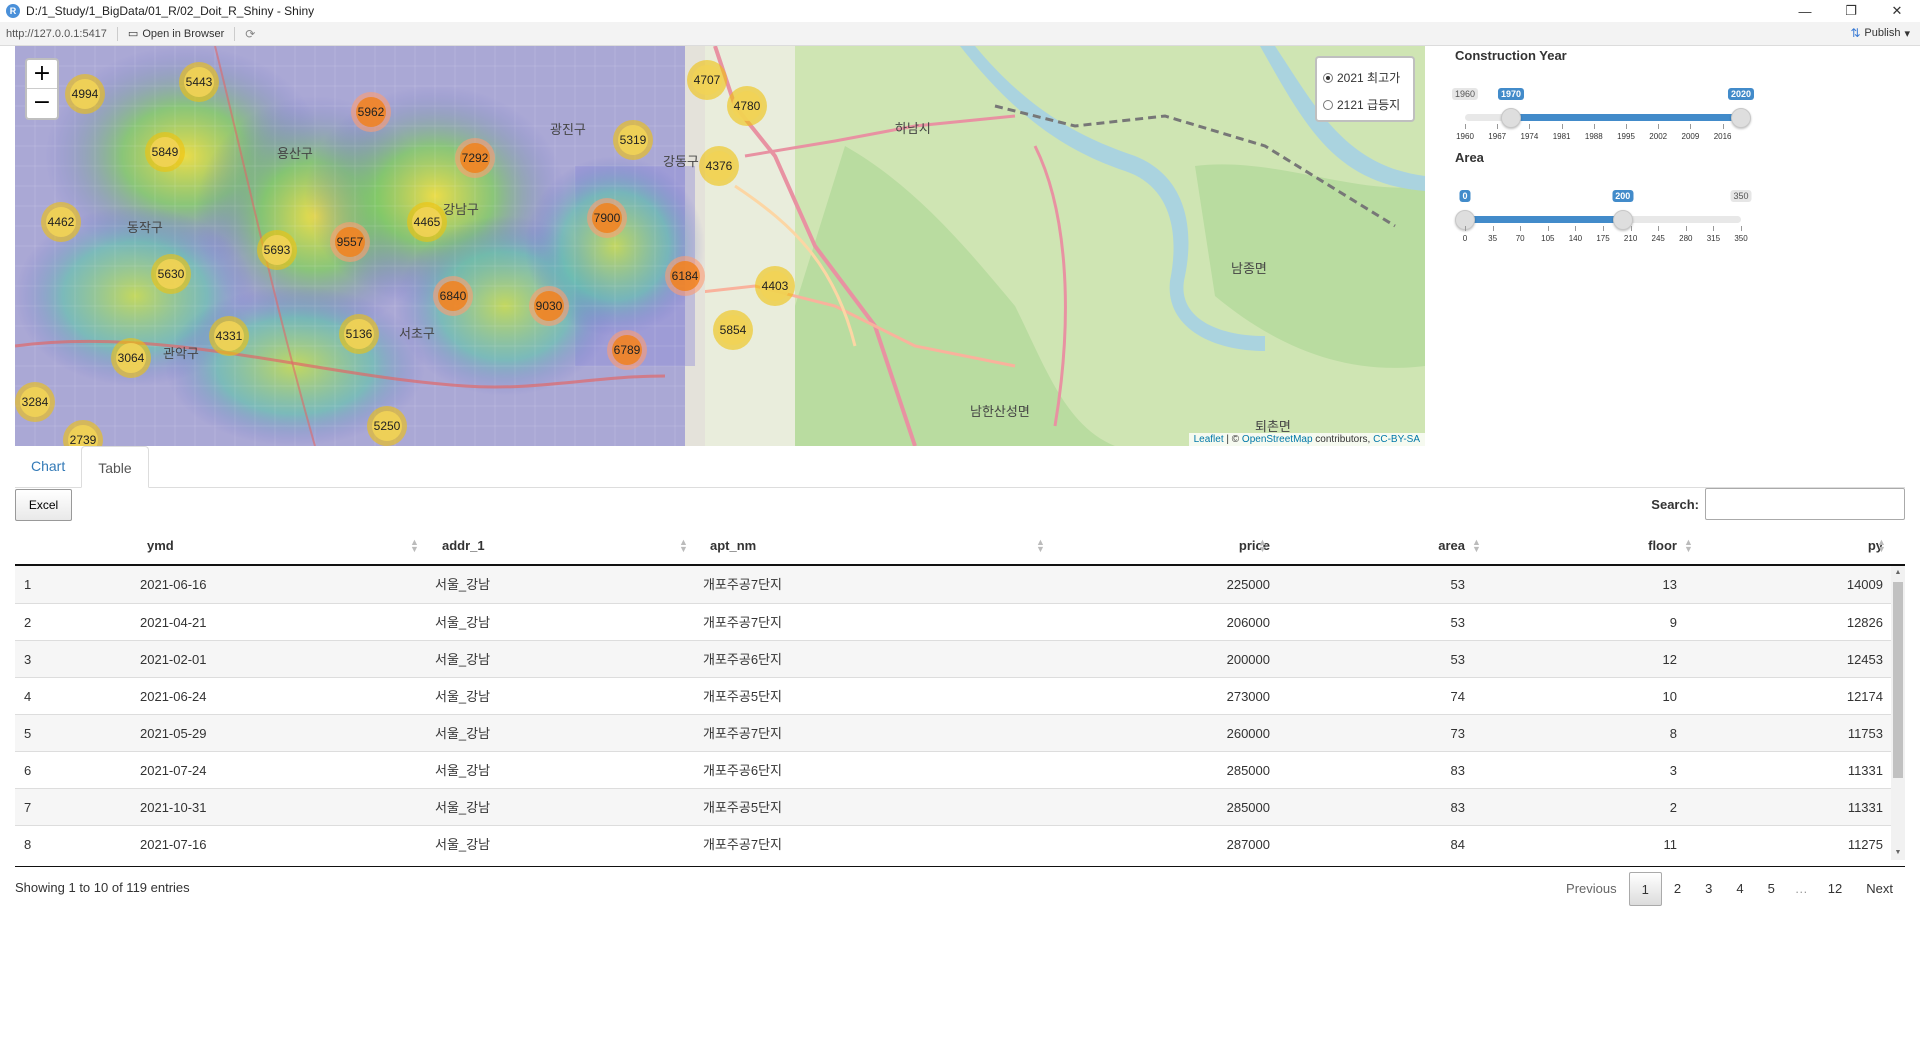 This screenshot has height=1050, width=1920. I want to click on zoom-out-button: −, so click(42, 103).